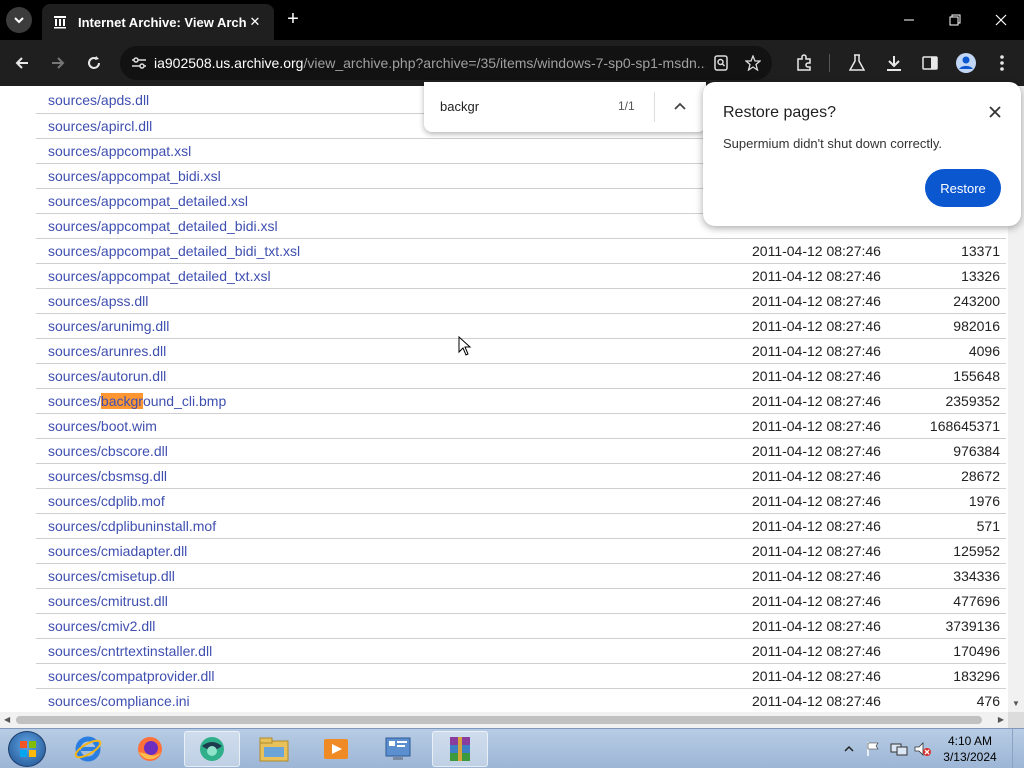 This screenshot has width=1024, height=768. Describe the element at coordinates (158, 22) in the screenshot. I see `active-tab: Internet Archive: View Archive ✕` at that location.